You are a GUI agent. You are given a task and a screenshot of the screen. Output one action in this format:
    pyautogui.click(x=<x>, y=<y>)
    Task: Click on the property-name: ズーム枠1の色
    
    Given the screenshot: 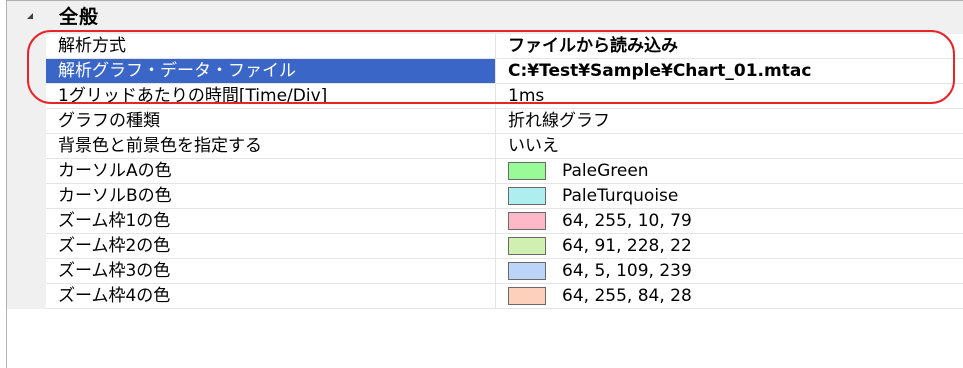 What is the action you would take?
    pyautogui.click(x=114, y=221)
    